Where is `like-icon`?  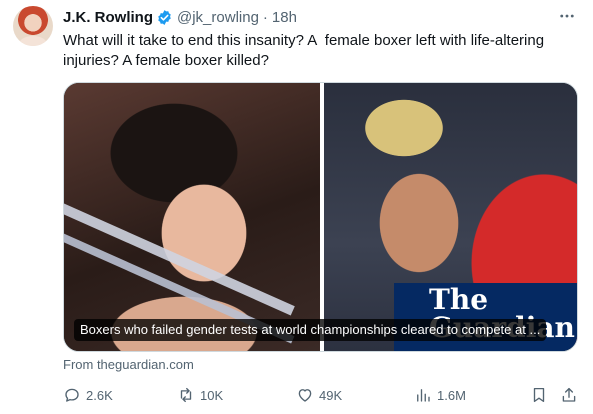 like-icon is located at coordinates (305, 395).